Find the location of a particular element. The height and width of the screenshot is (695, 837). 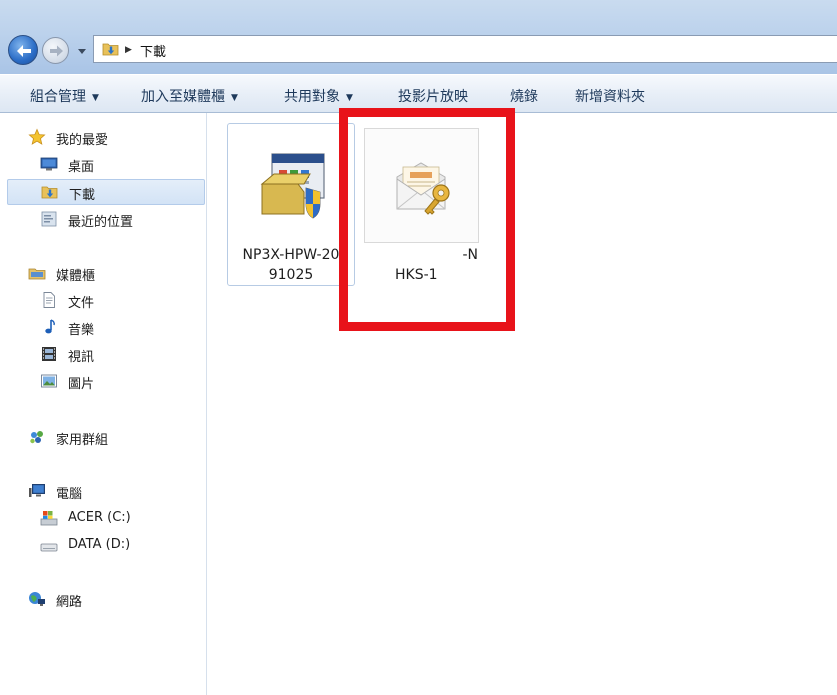

file-name: NP3X-HPW-20 91025 is located at coordinates (291, 265).